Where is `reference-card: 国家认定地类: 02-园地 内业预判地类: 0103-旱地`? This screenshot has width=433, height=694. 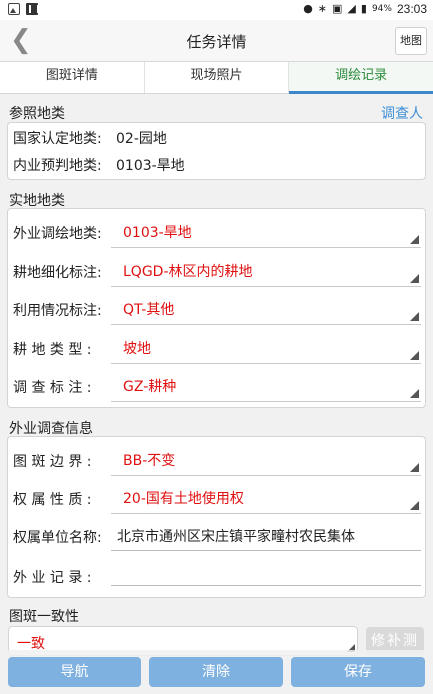
reference-card: 国家认定地类: 02-园地 内业预判地类: 0103-旱地 is located at coordinates (216, 151).